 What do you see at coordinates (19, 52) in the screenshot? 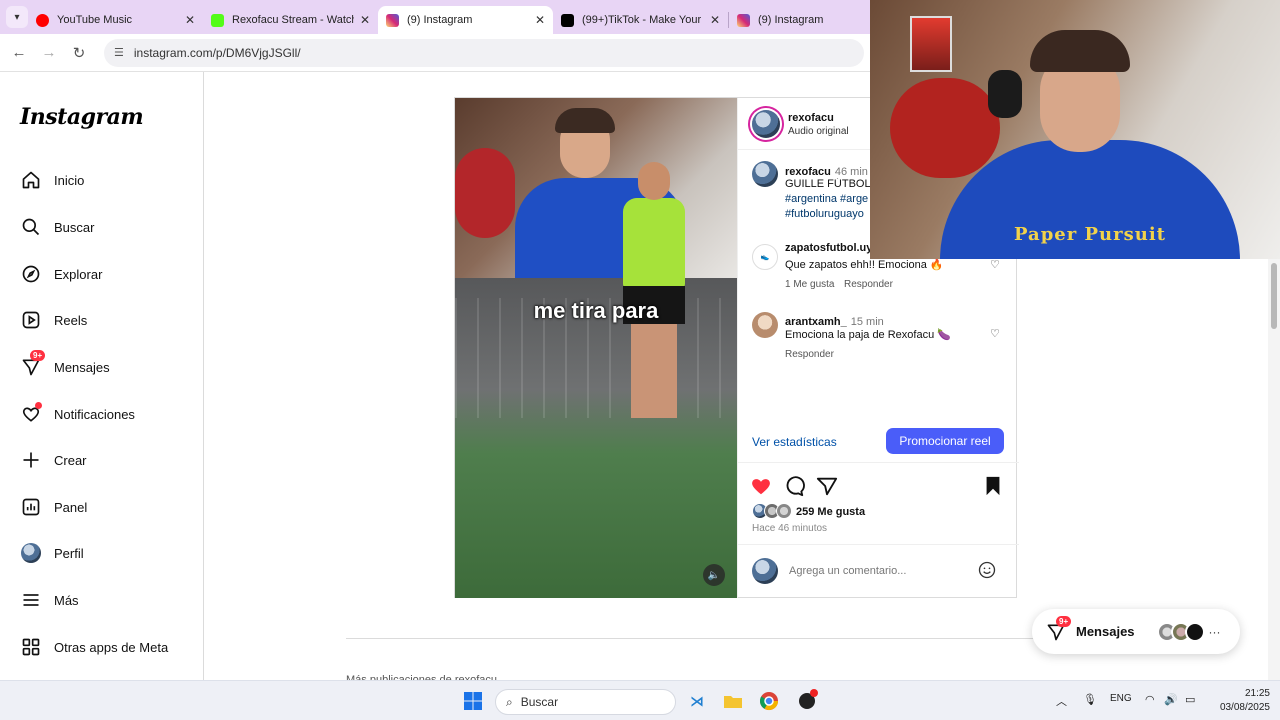
I see `back-arrow-icon: ←` at bounding box center [19, 52].